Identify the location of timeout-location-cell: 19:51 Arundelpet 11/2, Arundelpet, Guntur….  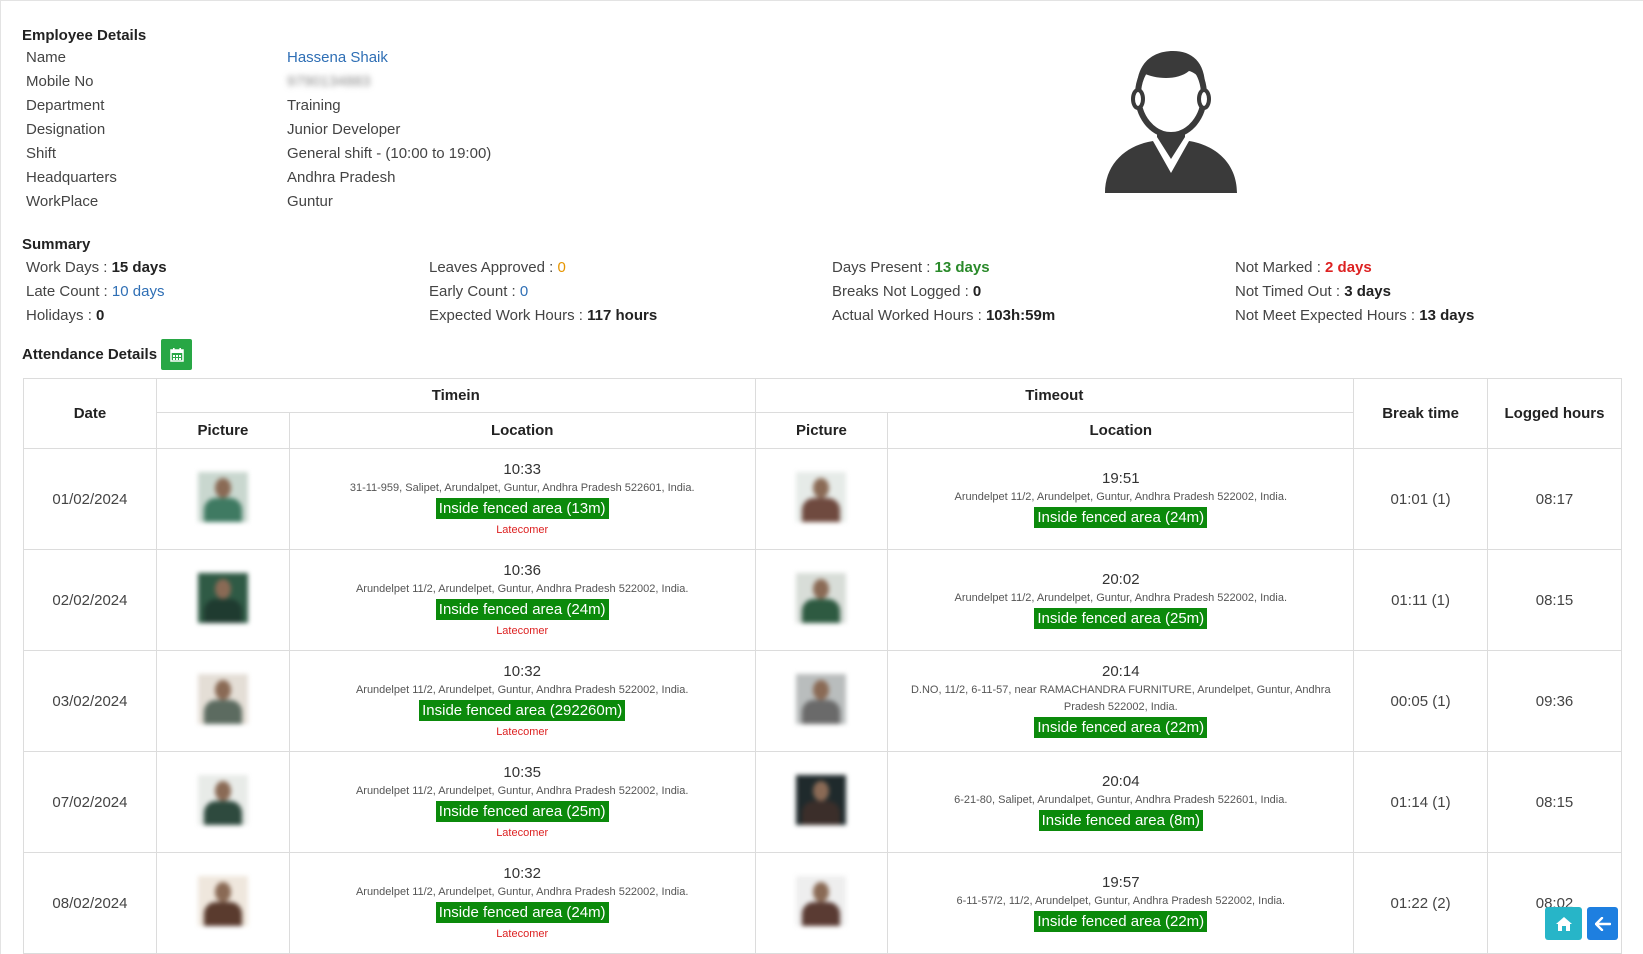
(1121, 499).